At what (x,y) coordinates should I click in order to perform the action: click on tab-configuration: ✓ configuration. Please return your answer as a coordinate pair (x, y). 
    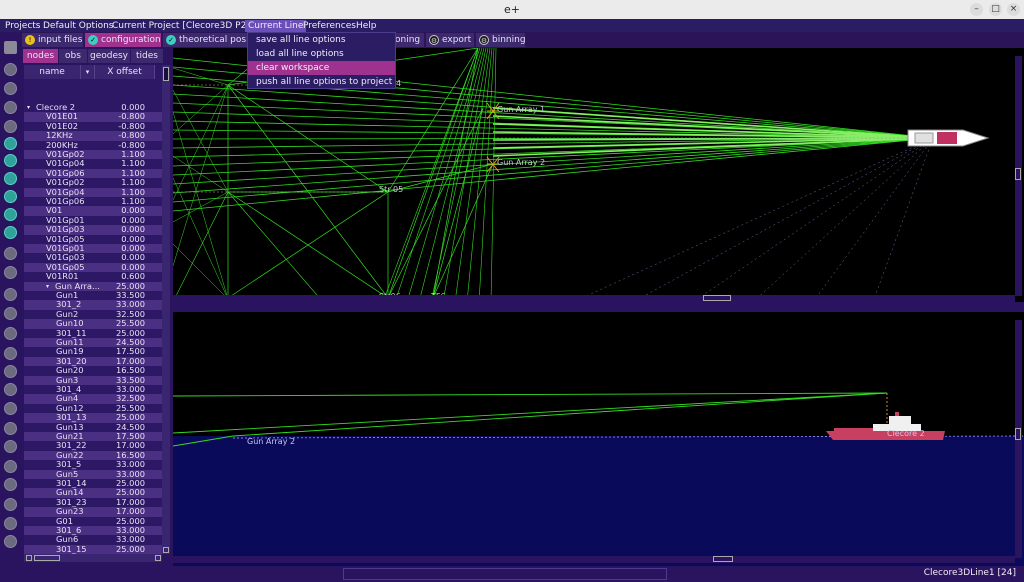
    Looking at the image, I should click on (123, 40).